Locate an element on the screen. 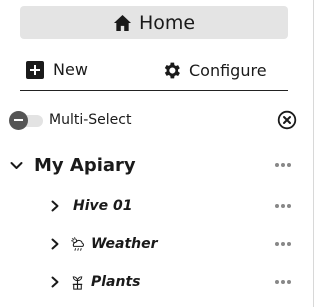 The width and height of the screenshot is (321, 307). home-button: Home is located at coordinates (154, 22).